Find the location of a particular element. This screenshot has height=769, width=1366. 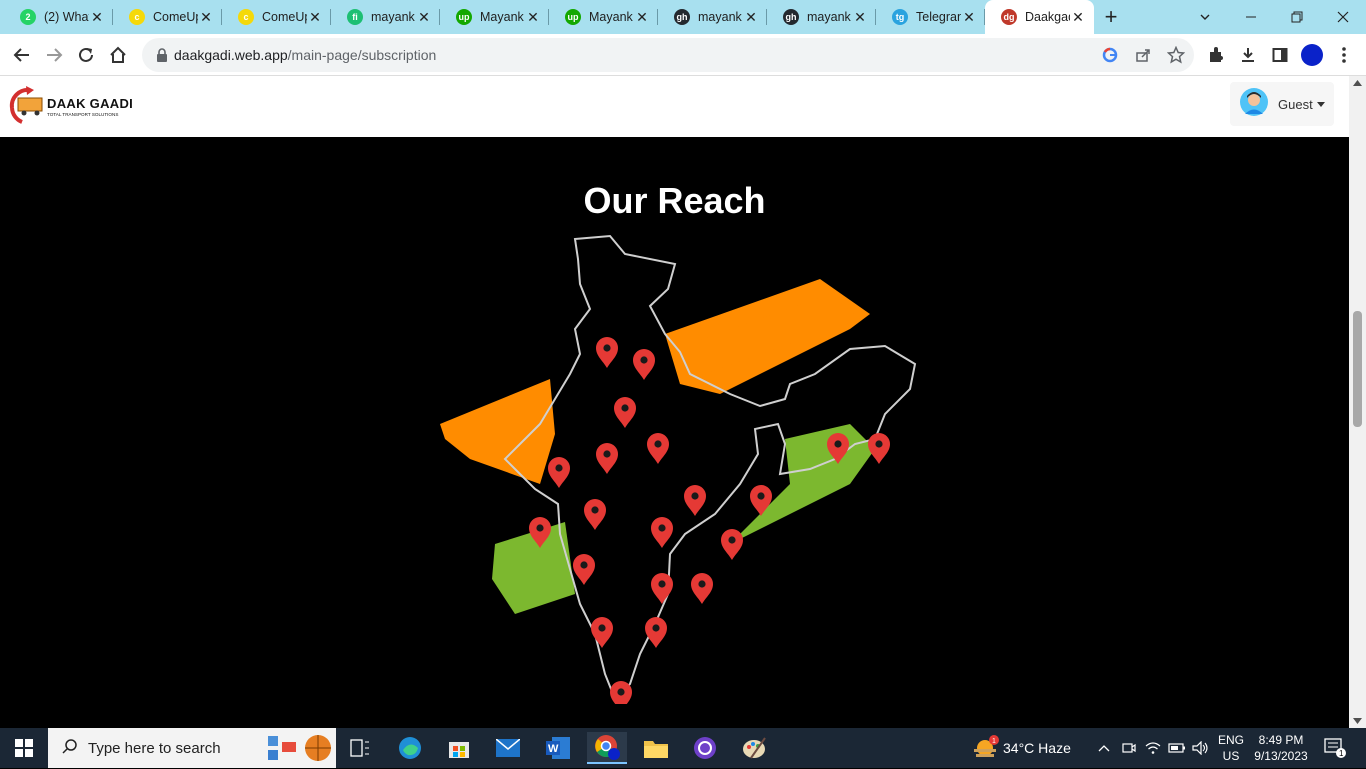

back-button is located at coordinates (22, 55).